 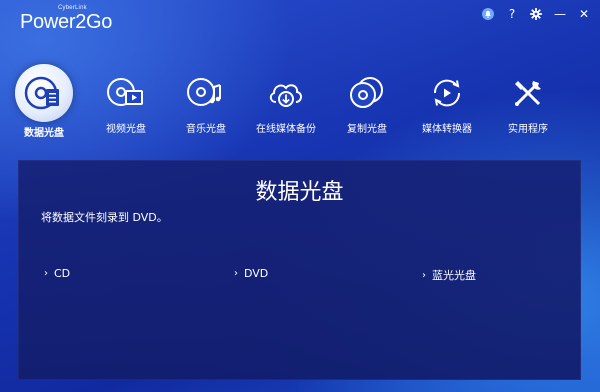 I want to click on gear-icon, so click(x=536, y=14).